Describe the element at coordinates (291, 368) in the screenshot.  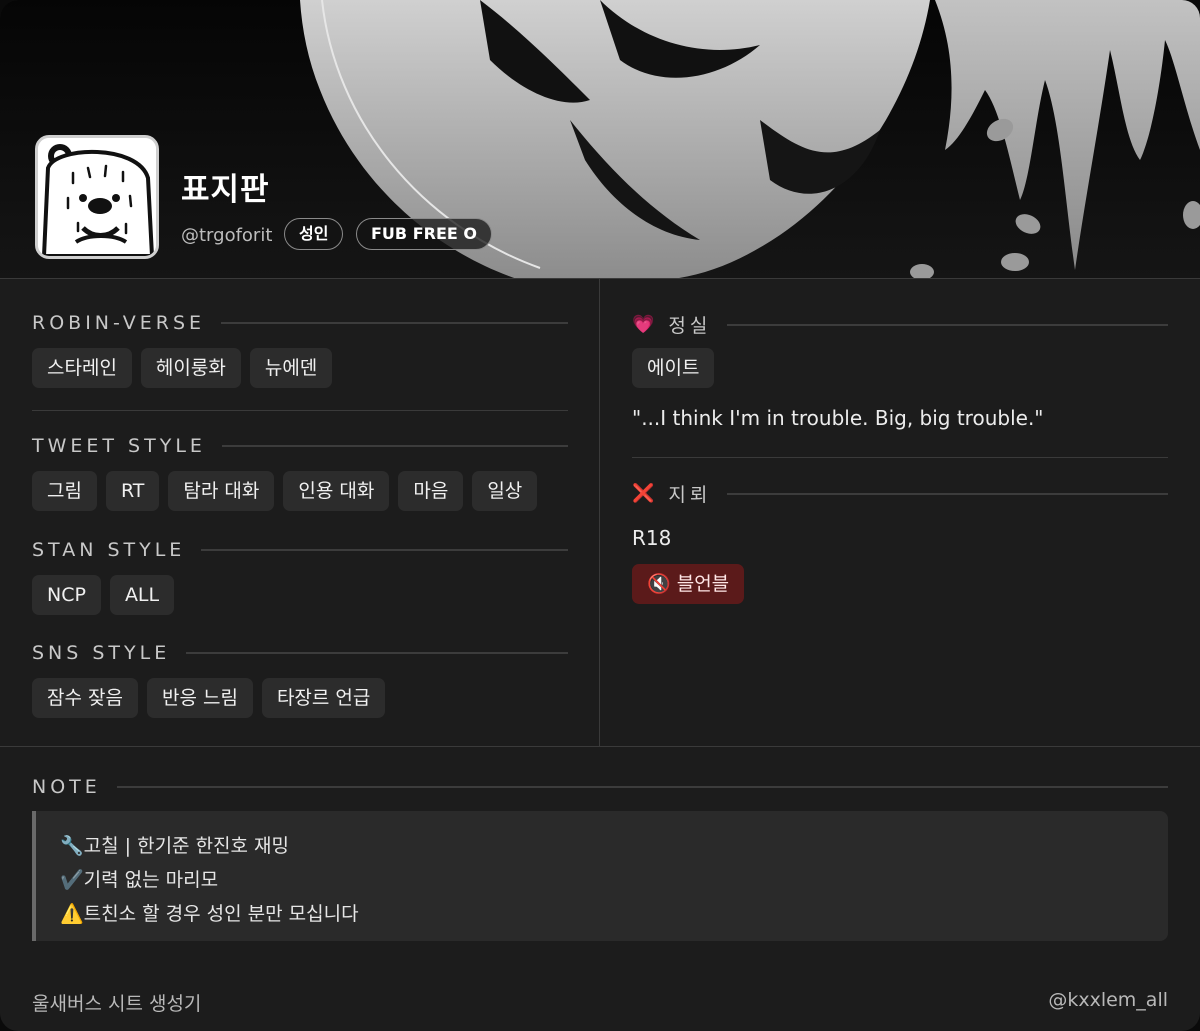
I see `tag: 뉴에덴` at that location.